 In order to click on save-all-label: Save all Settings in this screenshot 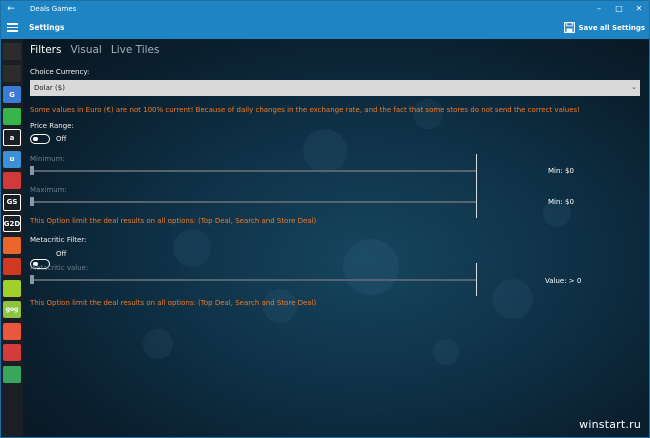, I will do `click(611, 27)`.